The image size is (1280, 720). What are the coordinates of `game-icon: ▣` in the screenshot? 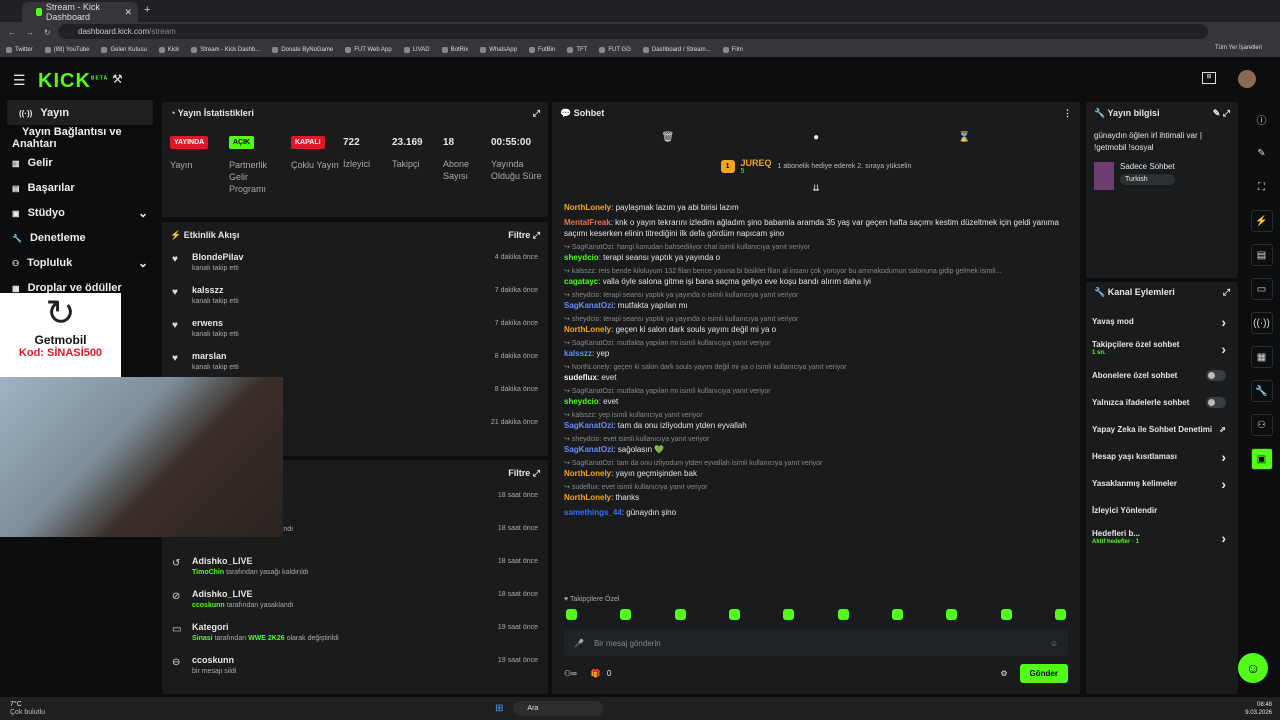 It's located at (1261, 459).